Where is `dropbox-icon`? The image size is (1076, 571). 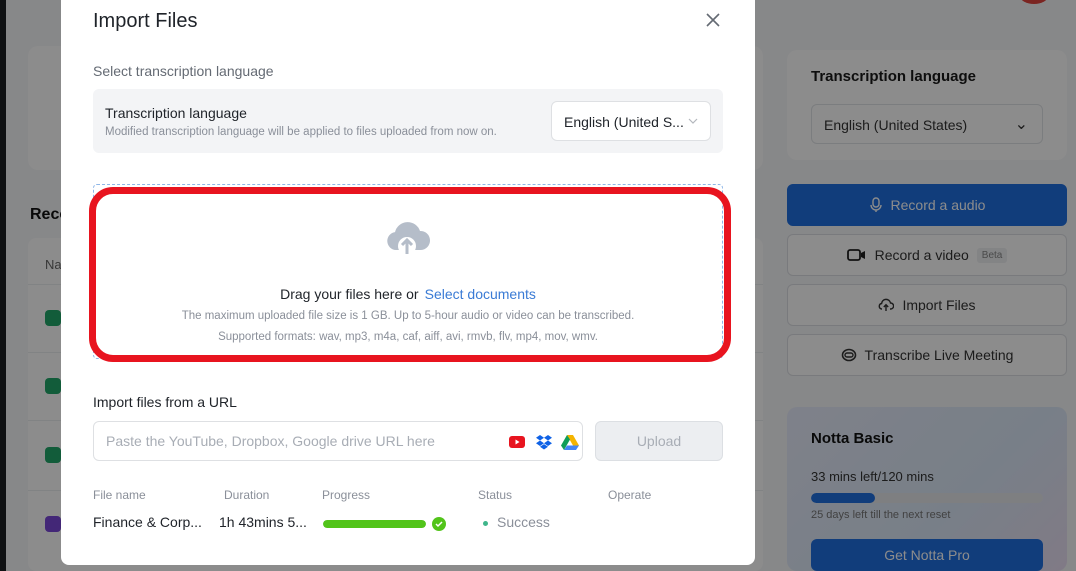 dropbox-icon is located at coordinates (544, 442).